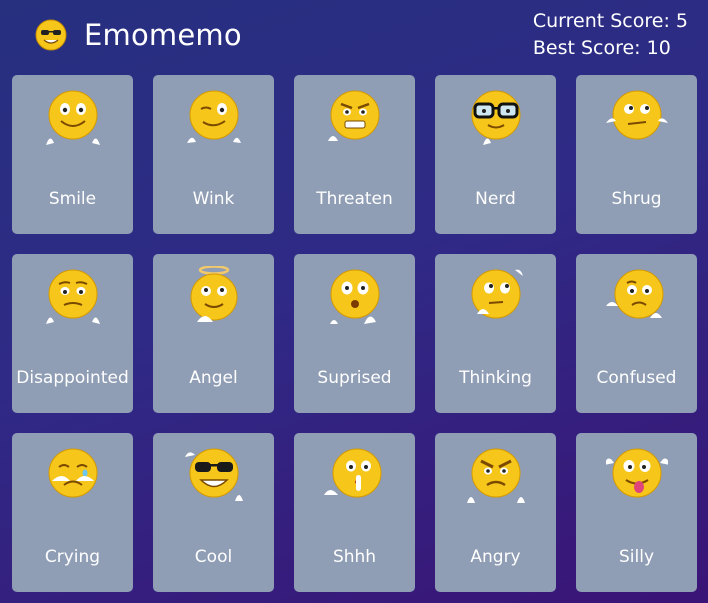 This screenshot has height=603, width=708. I want to click on card-shrug: Shrug, so click(636, 154).